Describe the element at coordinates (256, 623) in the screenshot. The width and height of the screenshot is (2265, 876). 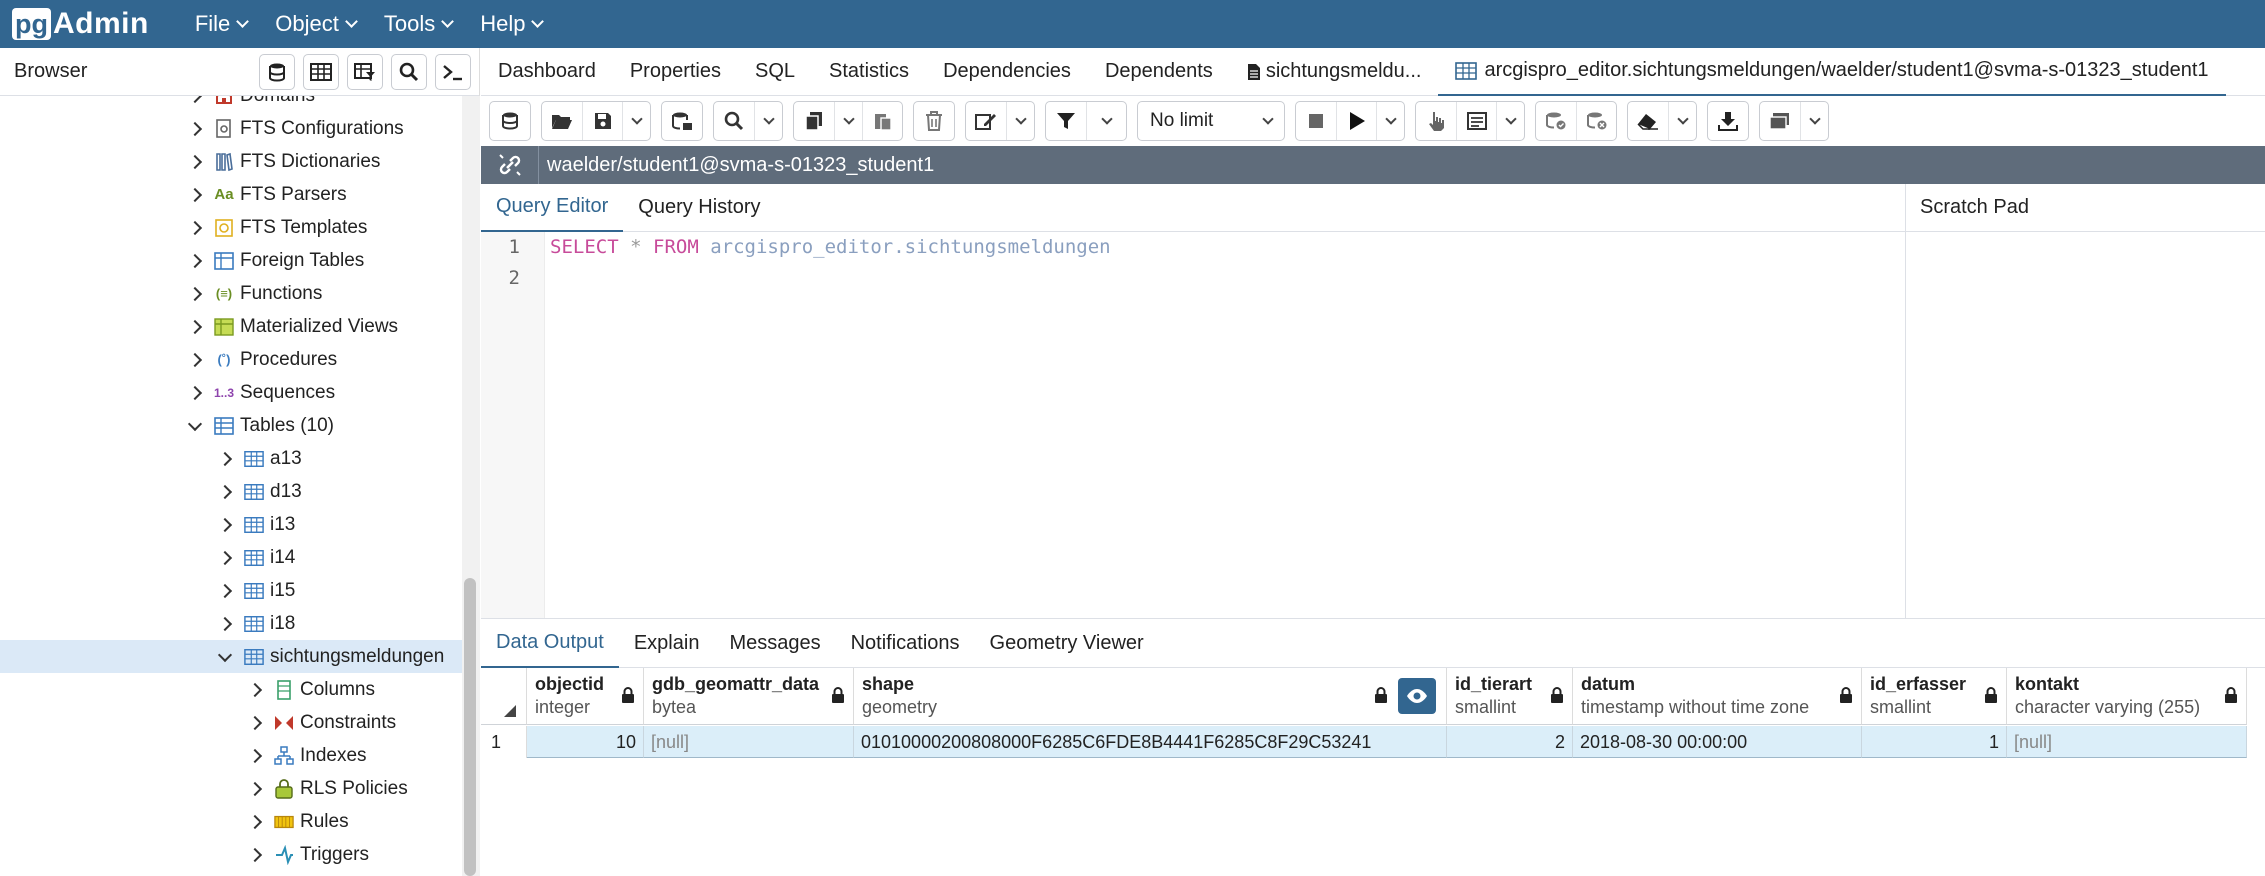
I see `tree-item-i18: i18` at that location.